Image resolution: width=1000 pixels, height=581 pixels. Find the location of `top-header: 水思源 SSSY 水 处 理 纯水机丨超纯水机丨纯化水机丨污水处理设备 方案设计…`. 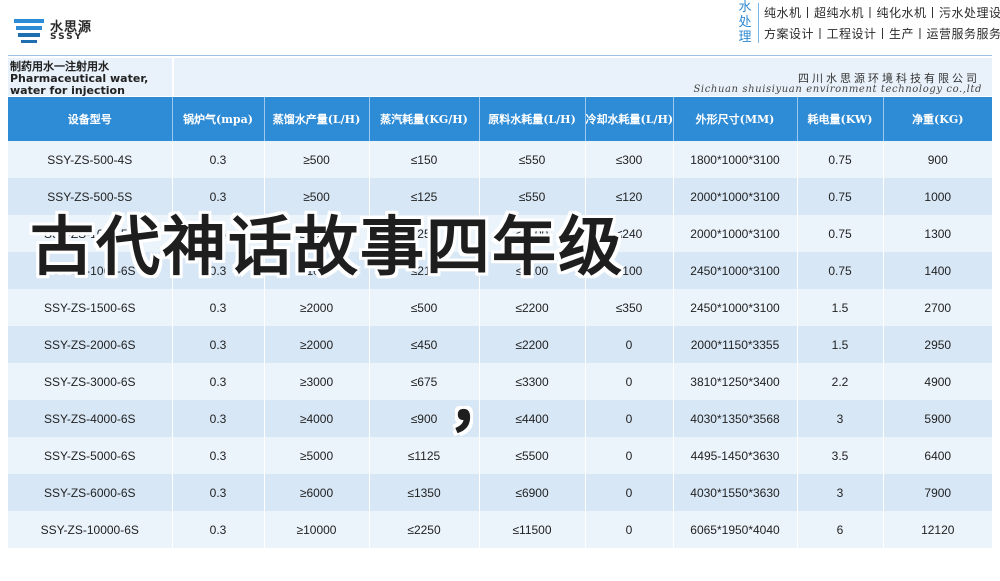

top-header: 水思源 SSSY 水 处 理 纯水机丨超纯水机丨纯化水机丨污水处理设备 方案设计… is located at coordinates (500, 29).